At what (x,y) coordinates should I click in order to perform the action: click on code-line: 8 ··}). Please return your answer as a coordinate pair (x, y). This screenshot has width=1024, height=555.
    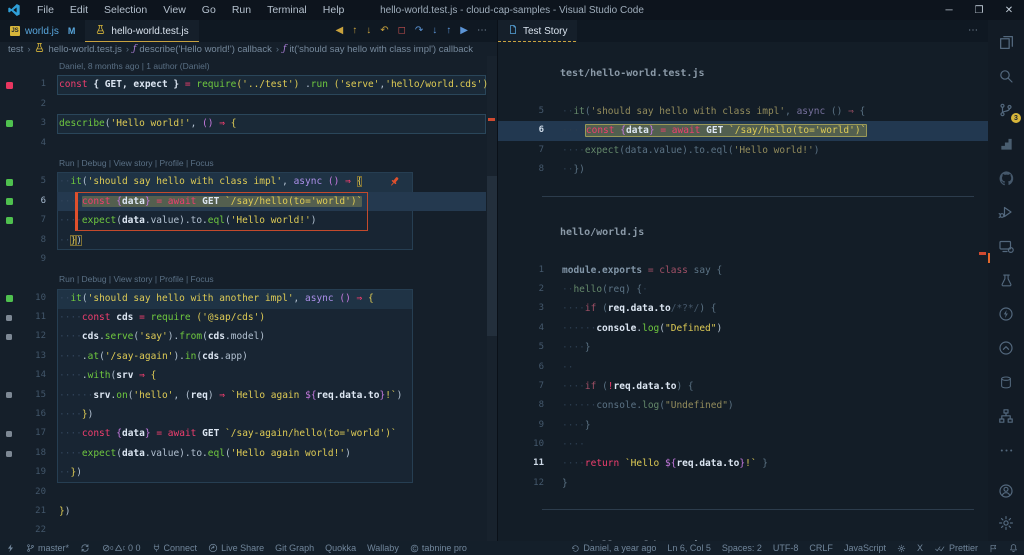
    Looking at the image, I should click on (248, 240).